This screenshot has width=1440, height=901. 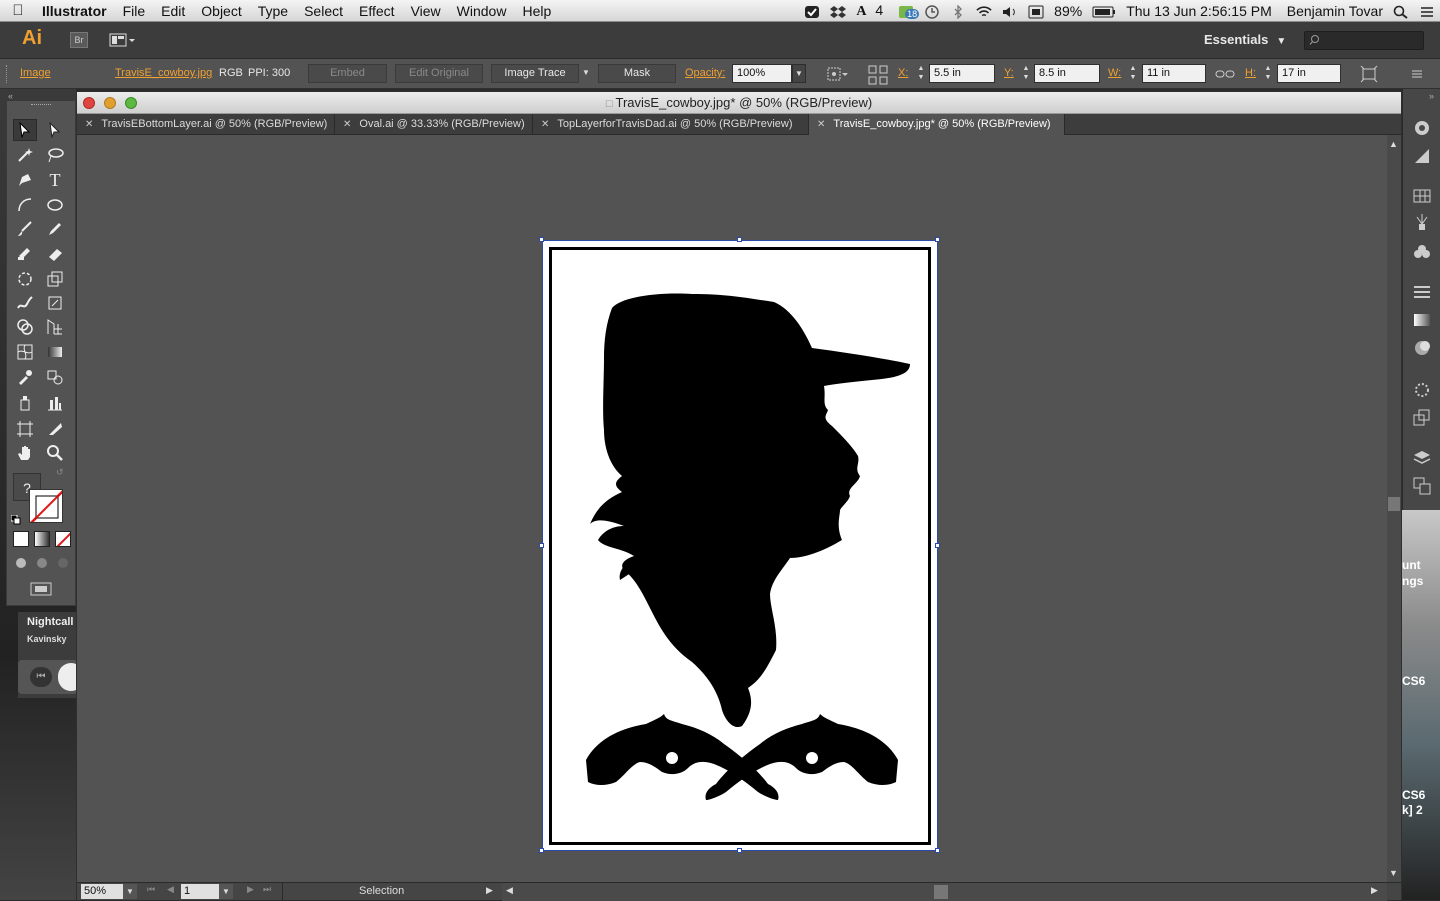 I want to click on w-input: 11 in, so click(x=1174, y=73).